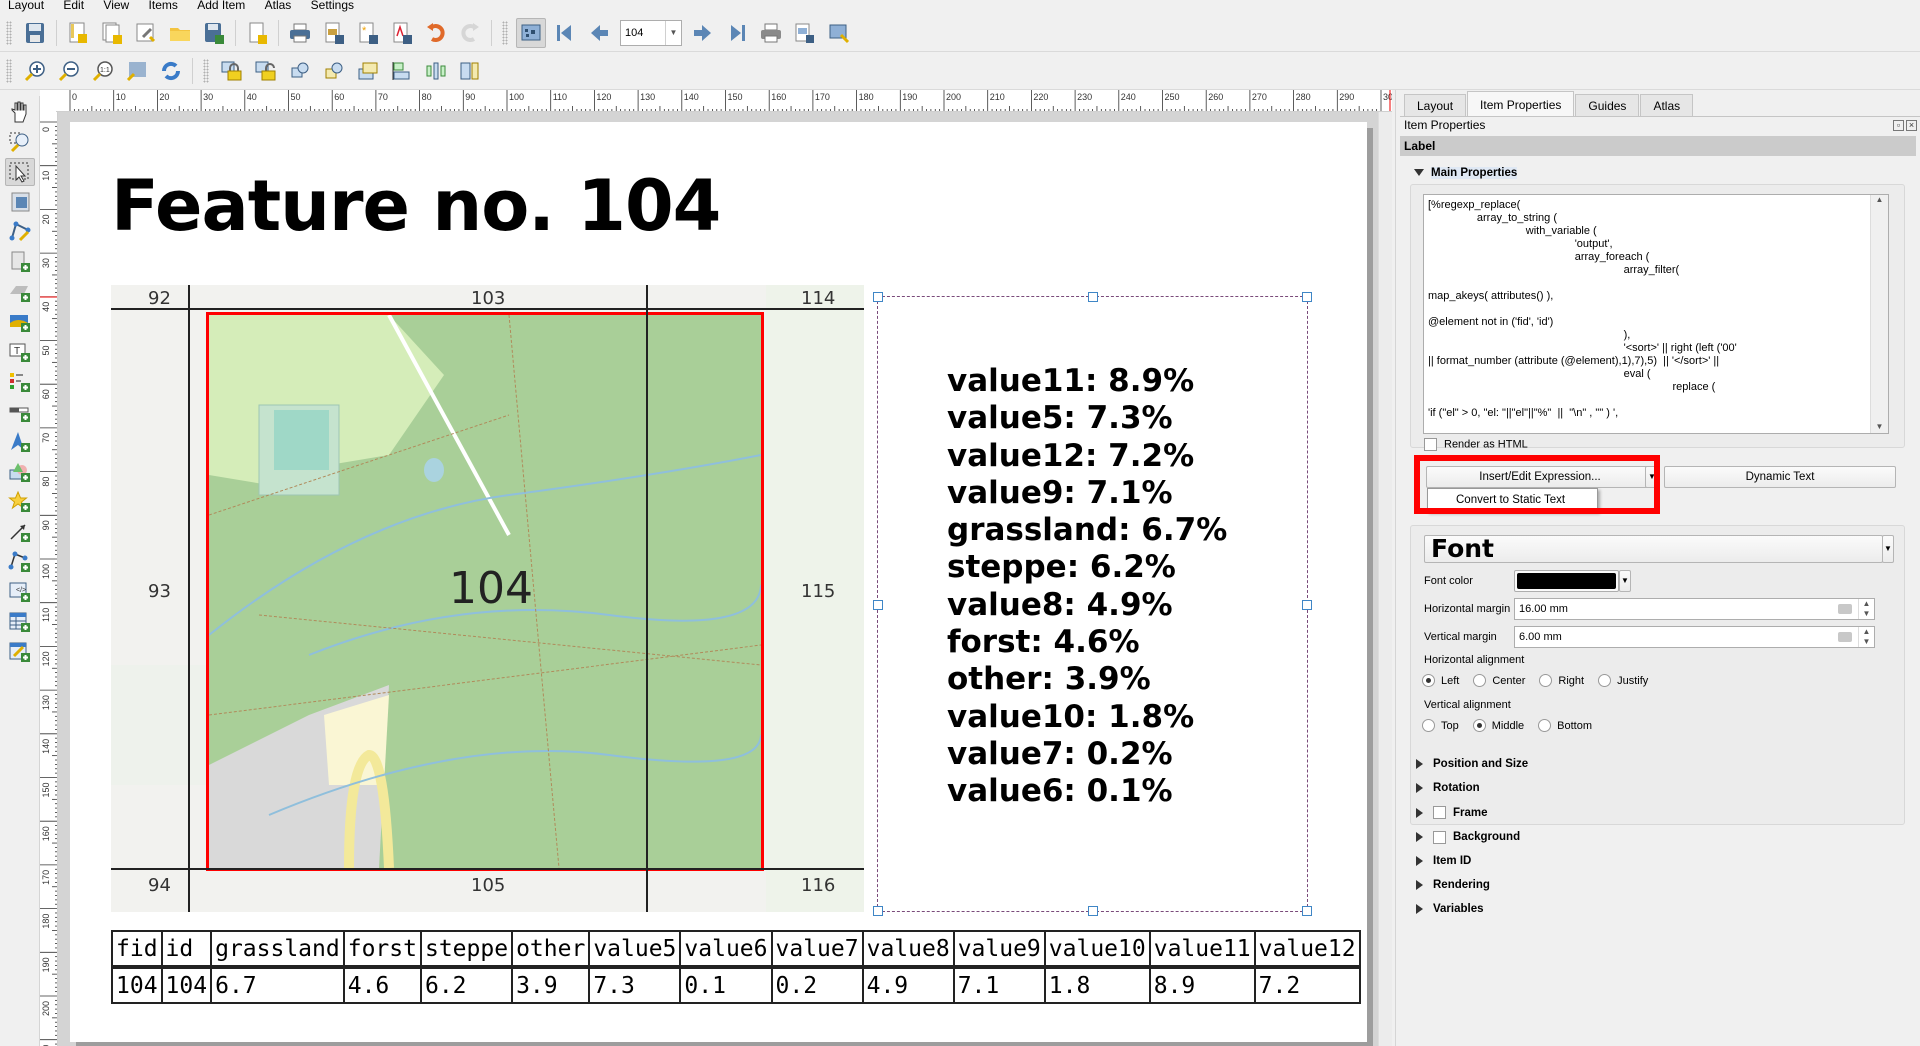  What do you see at coordinates (1879, 426) in the screenshot?
I see `scroll-down-icon: ▼` at bounding box center [1879, 426].